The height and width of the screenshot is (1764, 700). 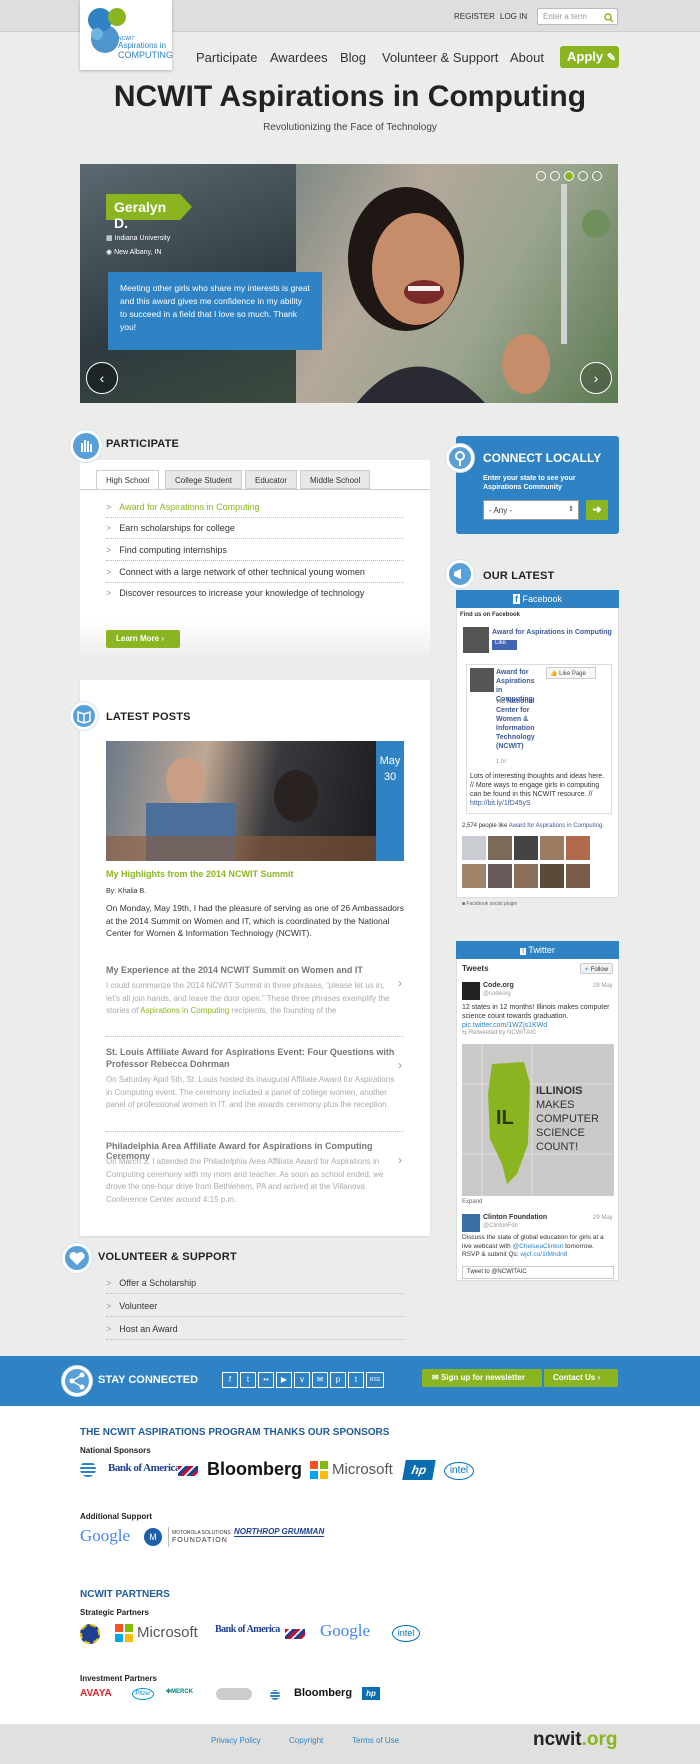 What do you see at coordinates (504, 645) in the screenshot?
I see `fb-like-button: Like` at bounding box center [504, 645].